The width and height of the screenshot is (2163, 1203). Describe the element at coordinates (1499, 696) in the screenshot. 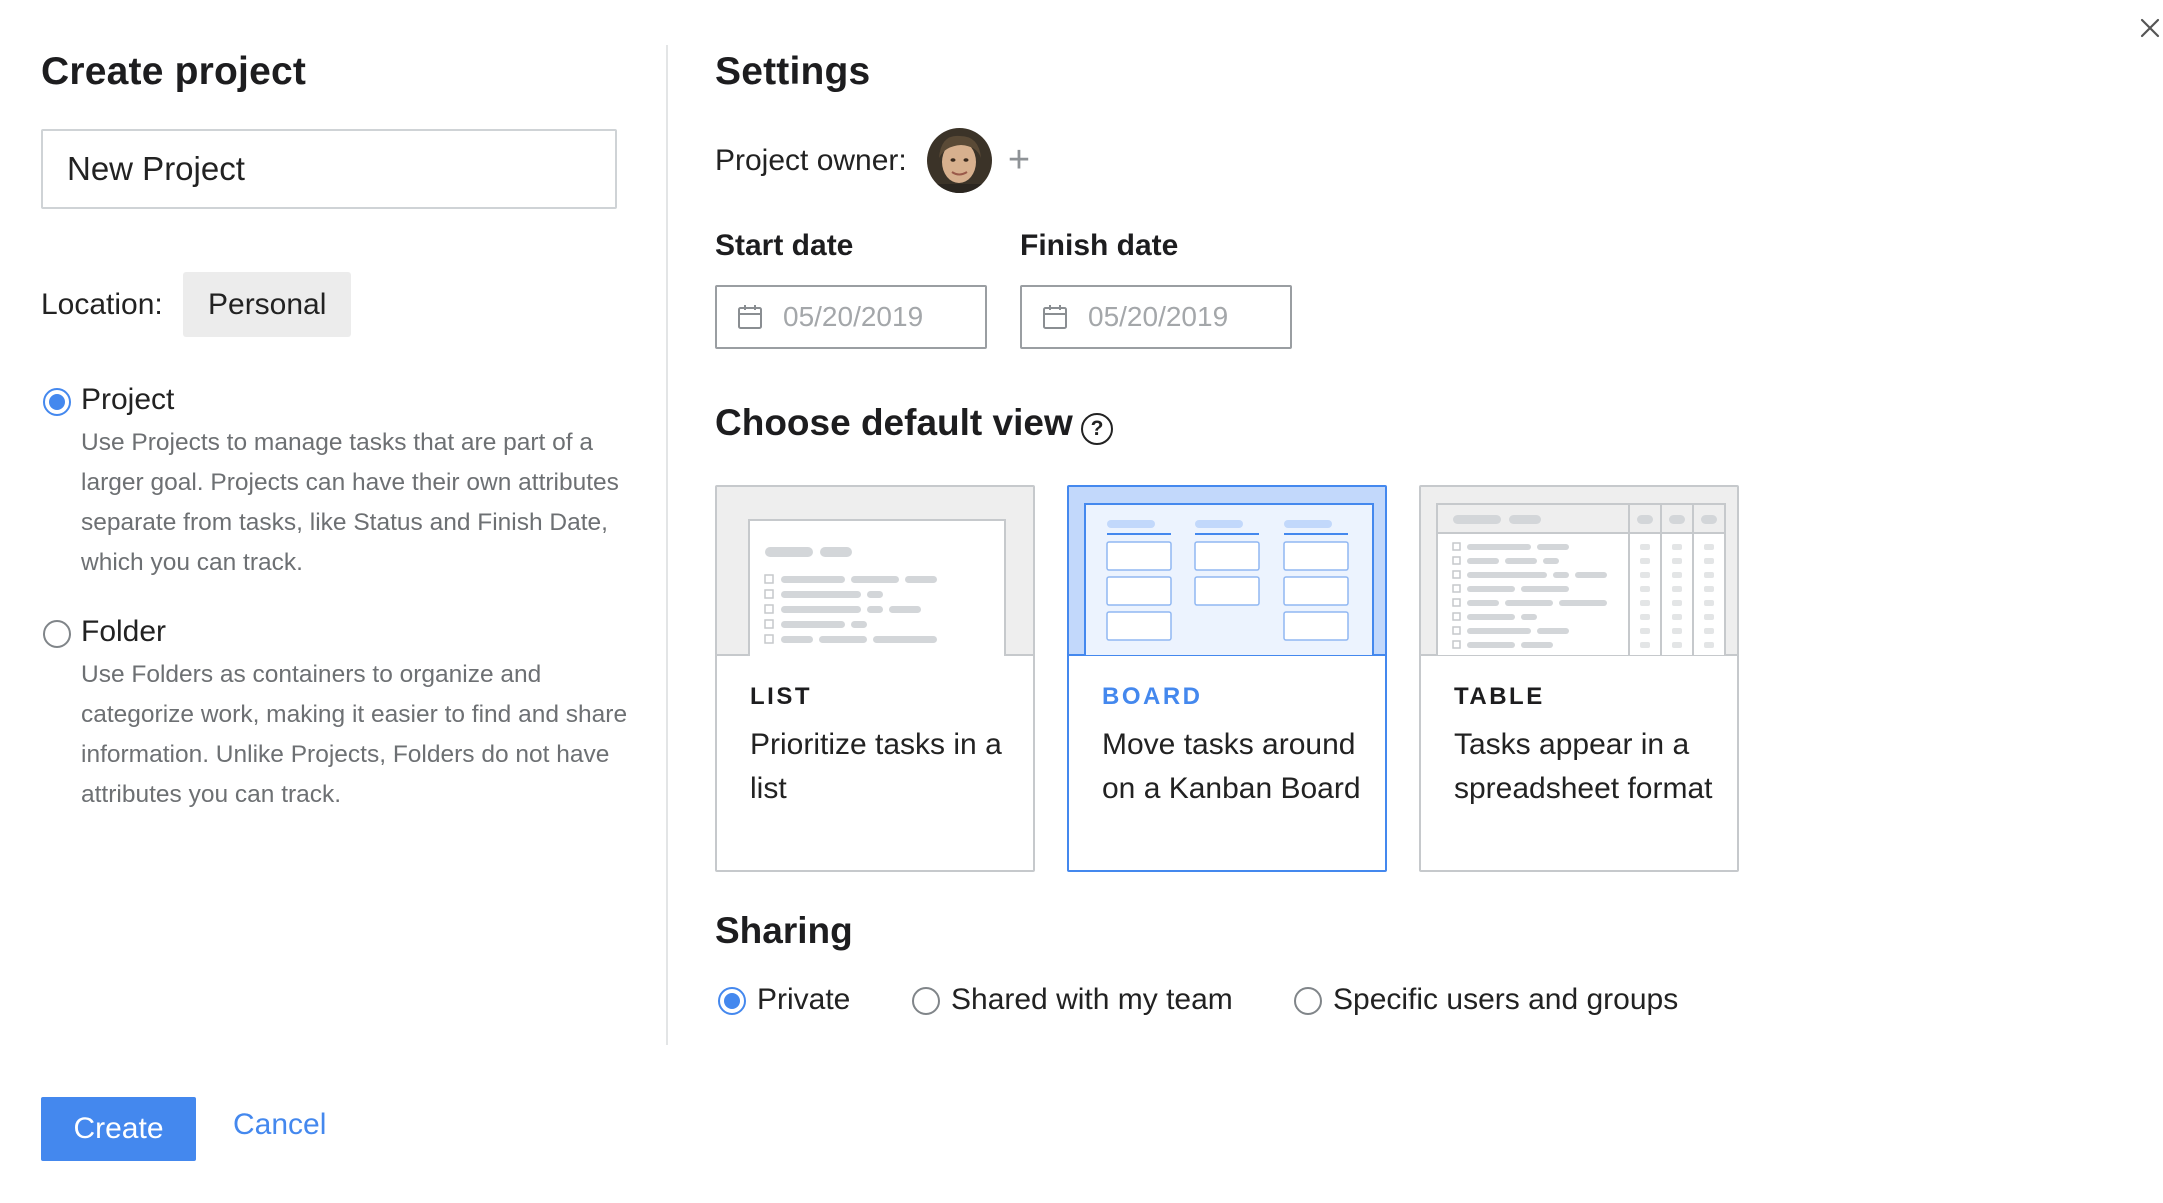

I see `view-card-kind: TABLE` at that location.